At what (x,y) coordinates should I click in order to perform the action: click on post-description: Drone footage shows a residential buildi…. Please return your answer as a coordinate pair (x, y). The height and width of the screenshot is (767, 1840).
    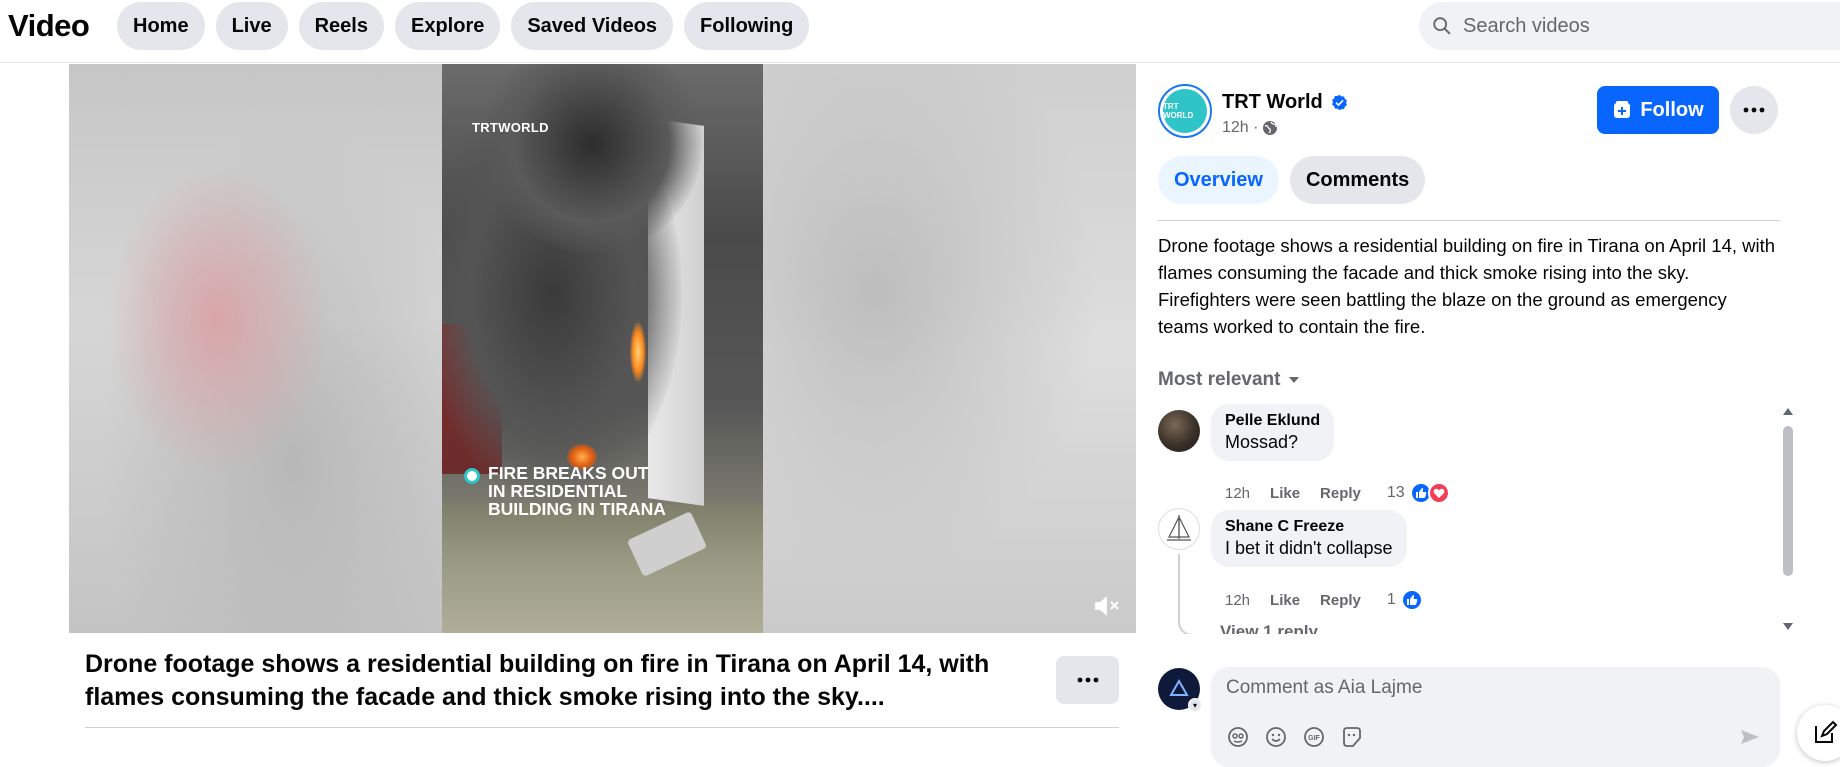
    Looking at the image, I should click on (1467, 286).